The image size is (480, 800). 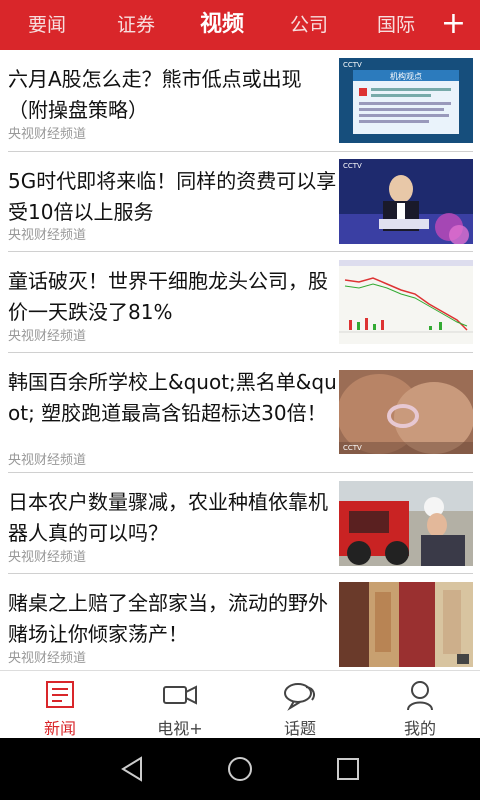 I want to click on top-tab-bar: 要闻 证券 视频 公司 国际 +, so click(x=240, y=25).